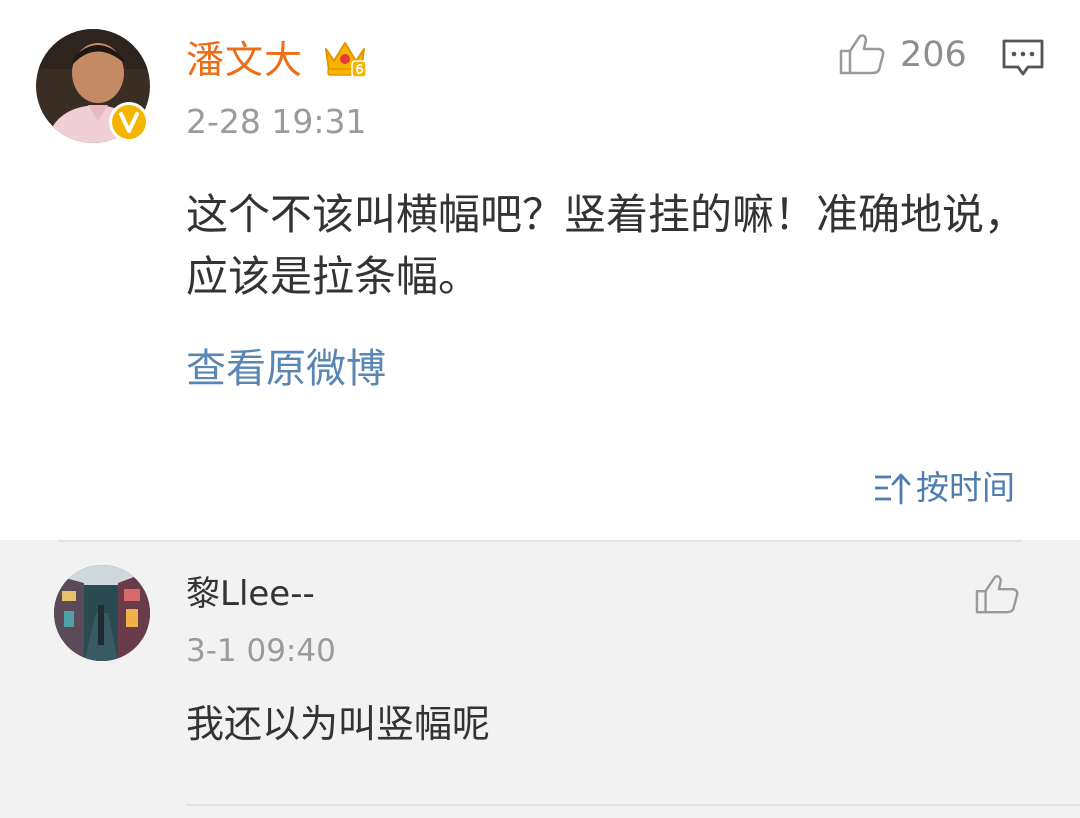 This screenshot has height=818, width=1080. What do you see at coordinates (1023, 58) in the screenshot?
I see `comment-icon` at bounding box center [1023, 58].